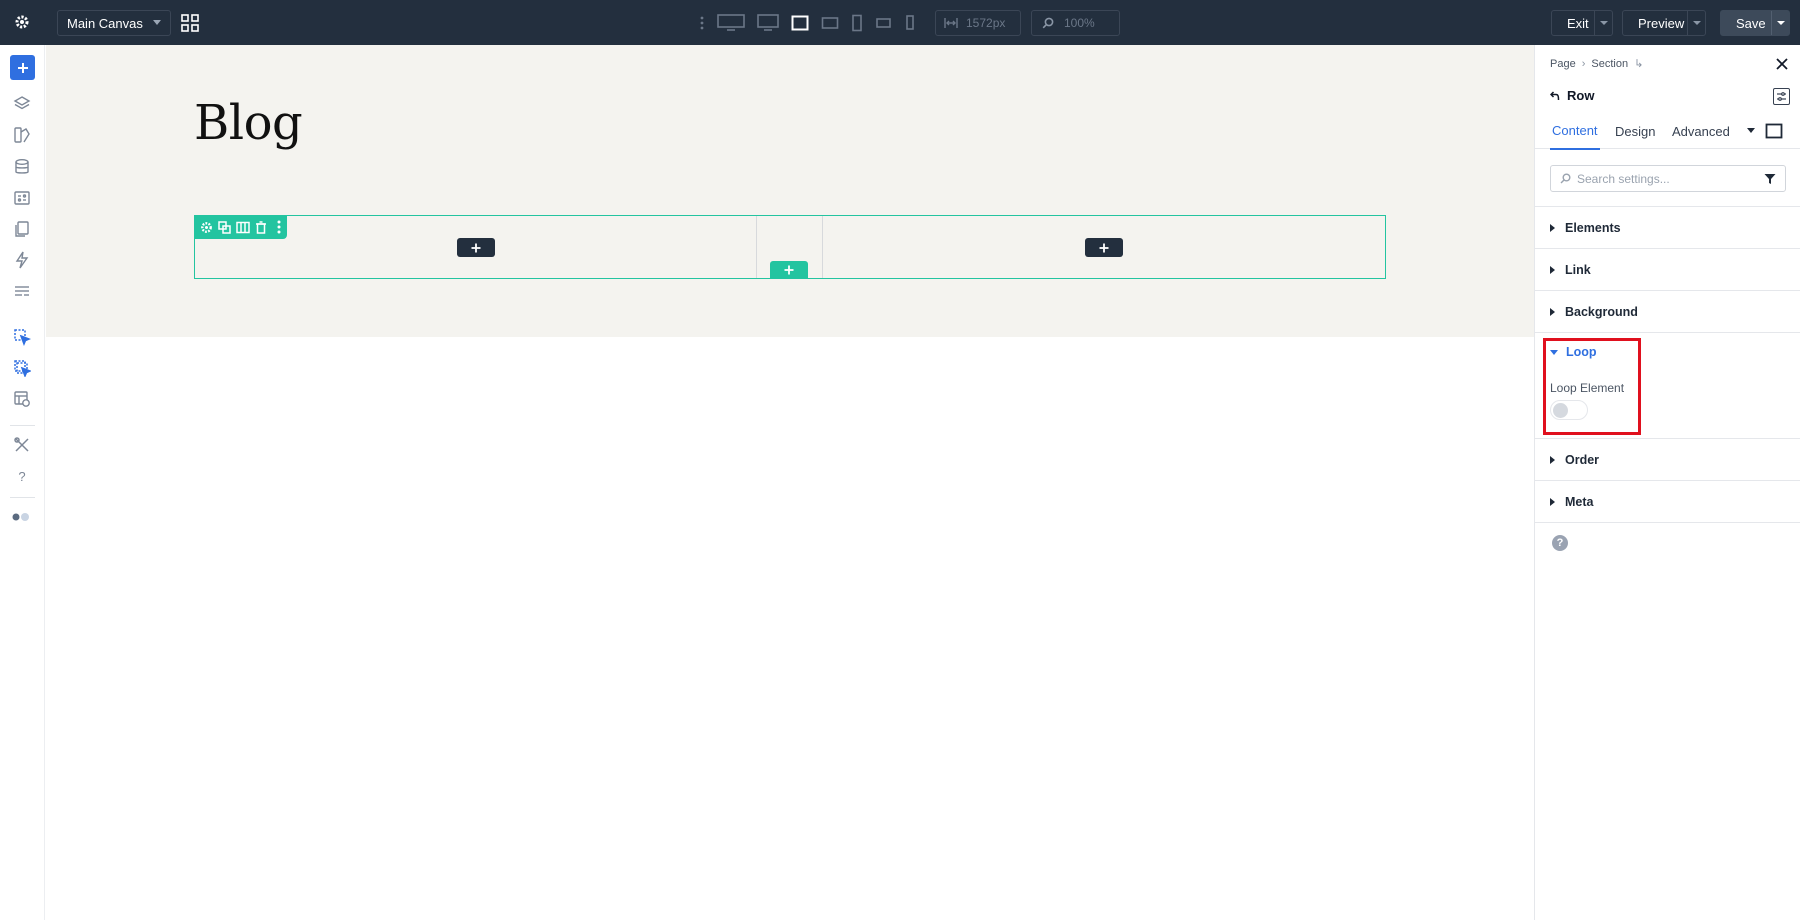 This screenshot has width=1800, height=920. Describe the element at coordinates (1560, 543) in the screenshot. I see `help-question-icon: ?` at that location.